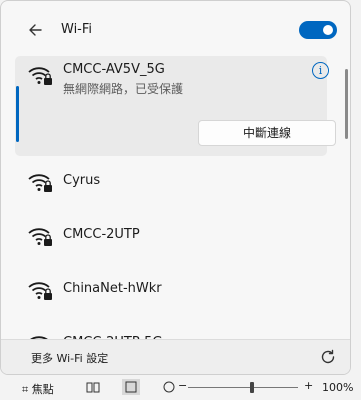 This screenshot has width=361, height=400. I want to click on focus-mode-button: ⌗ 焦點, so click(38, 389).